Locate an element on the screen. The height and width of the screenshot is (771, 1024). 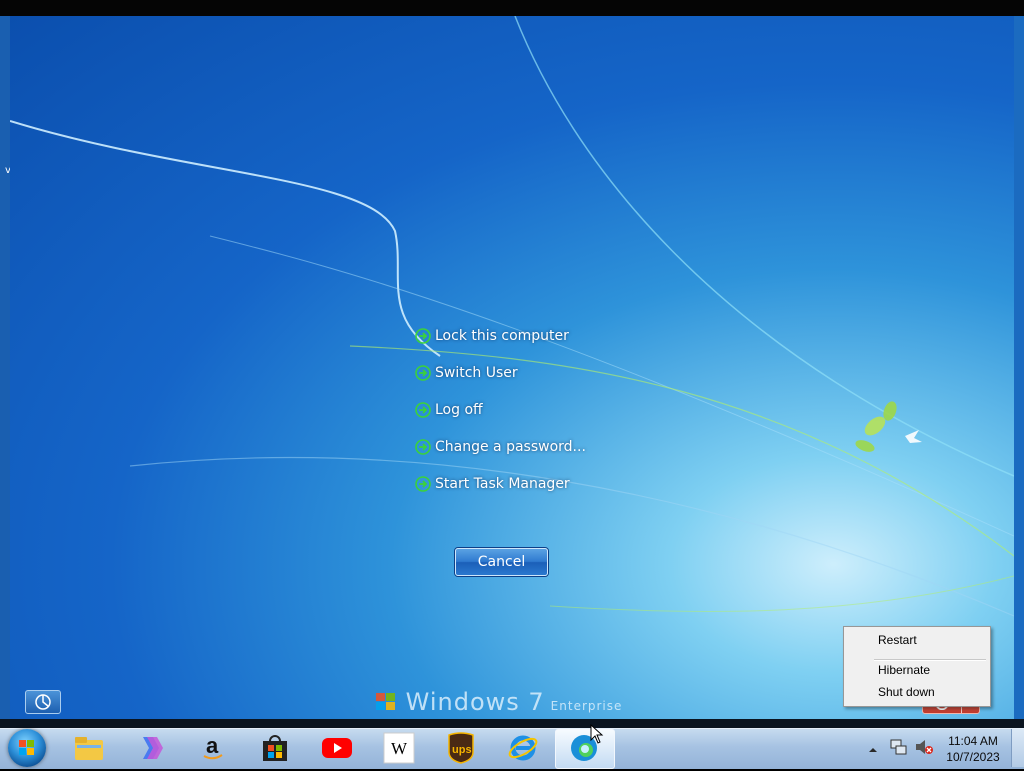
option-label: Start Task Manager is located at coordinates (502, 484).